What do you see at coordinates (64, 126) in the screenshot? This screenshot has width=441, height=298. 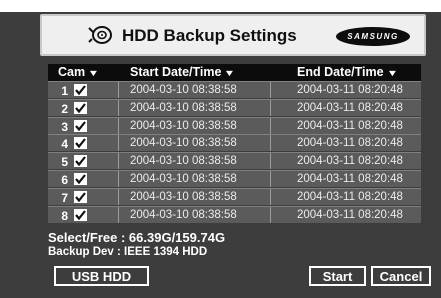 I see `camera-number: 3` at bounding box center [64, 126].